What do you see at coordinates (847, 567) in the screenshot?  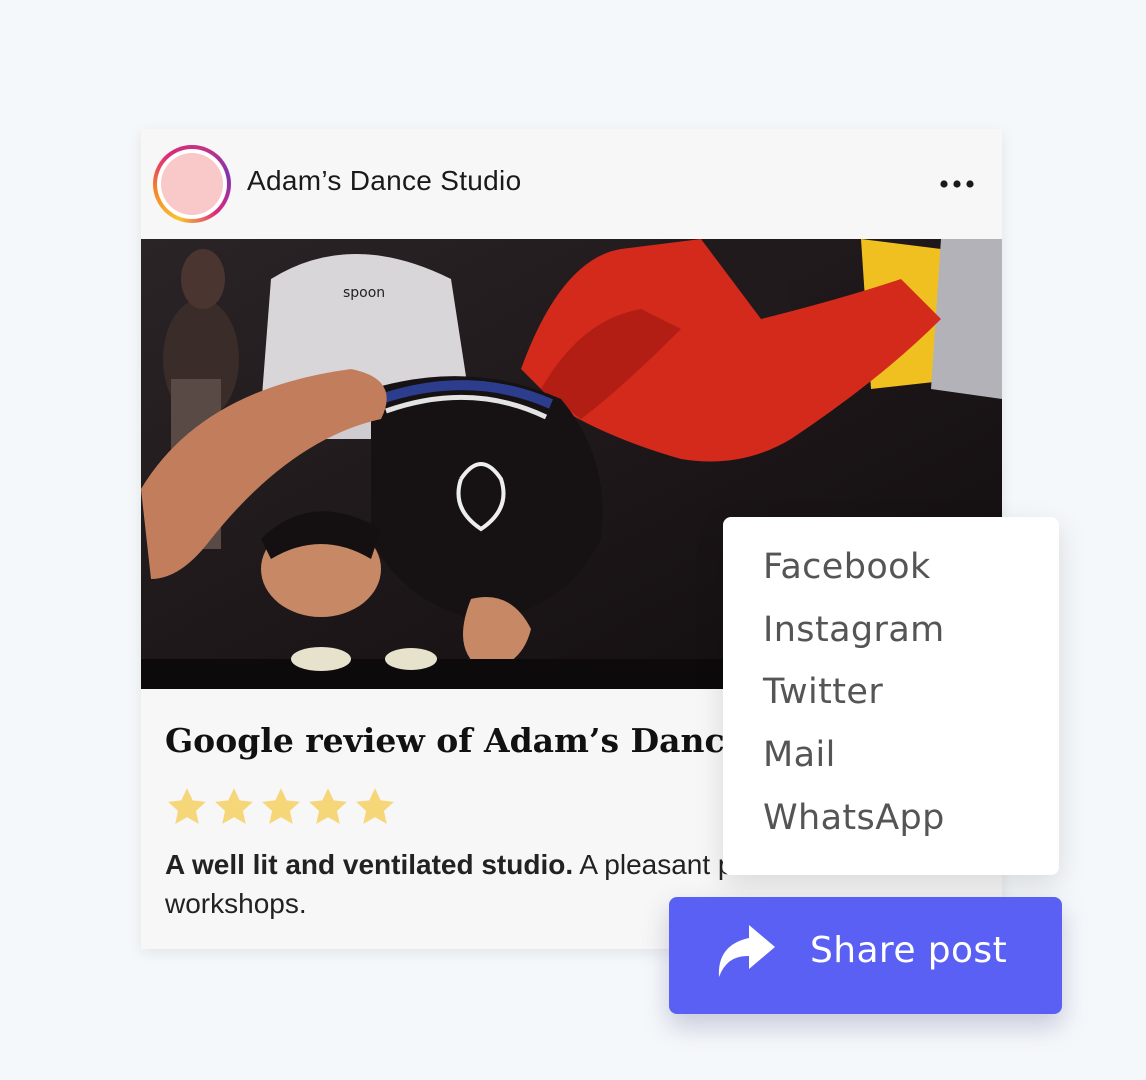 I see `share-option-facebook: Facebook` at bounding box center [847, 567].